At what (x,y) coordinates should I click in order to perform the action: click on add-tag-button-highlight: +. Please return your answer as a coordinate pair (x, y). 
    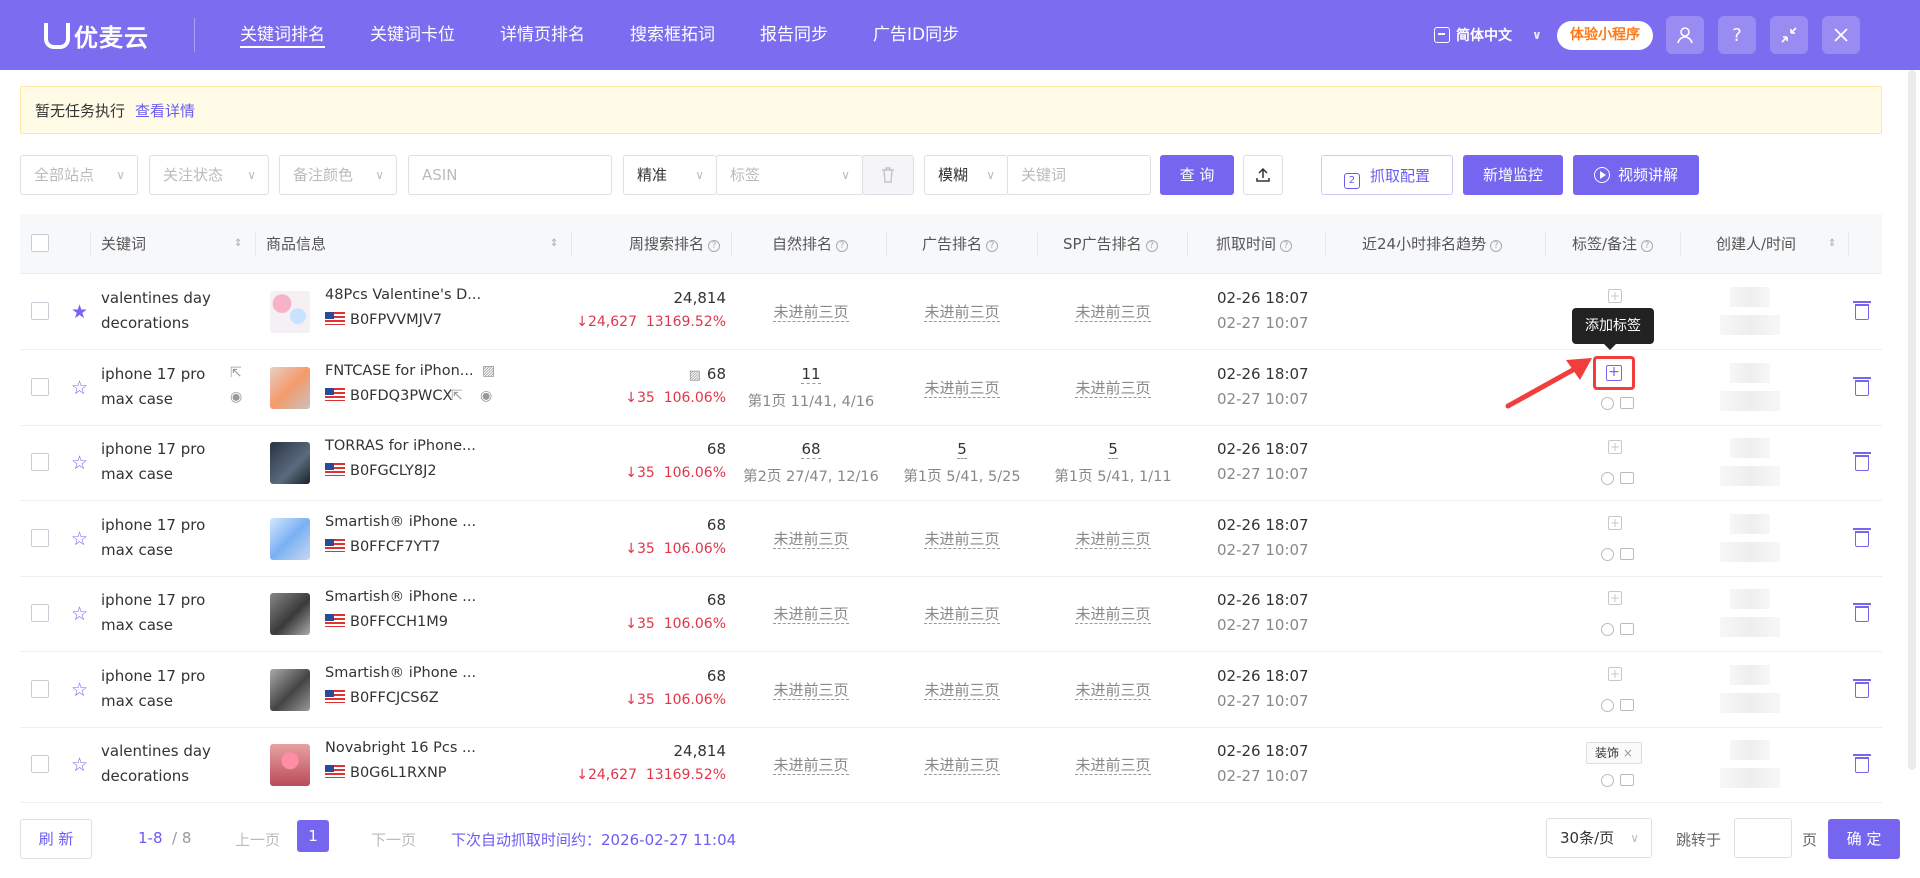
    Looking at the image, I should click on (1614, 373).